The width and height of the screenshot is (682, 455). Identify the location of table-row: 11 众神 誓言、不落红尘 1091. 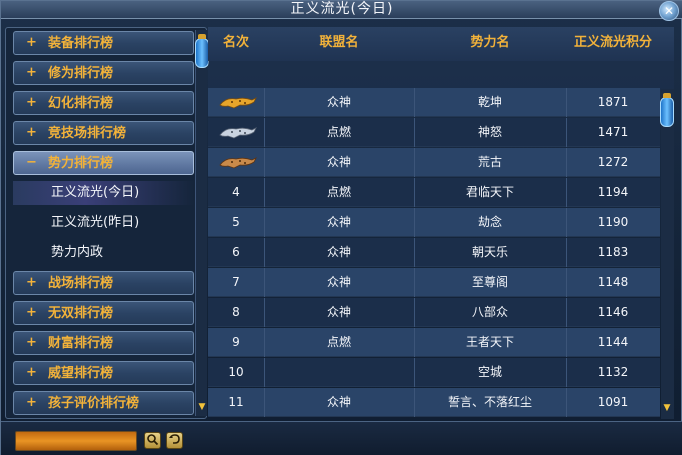
(434, 402).